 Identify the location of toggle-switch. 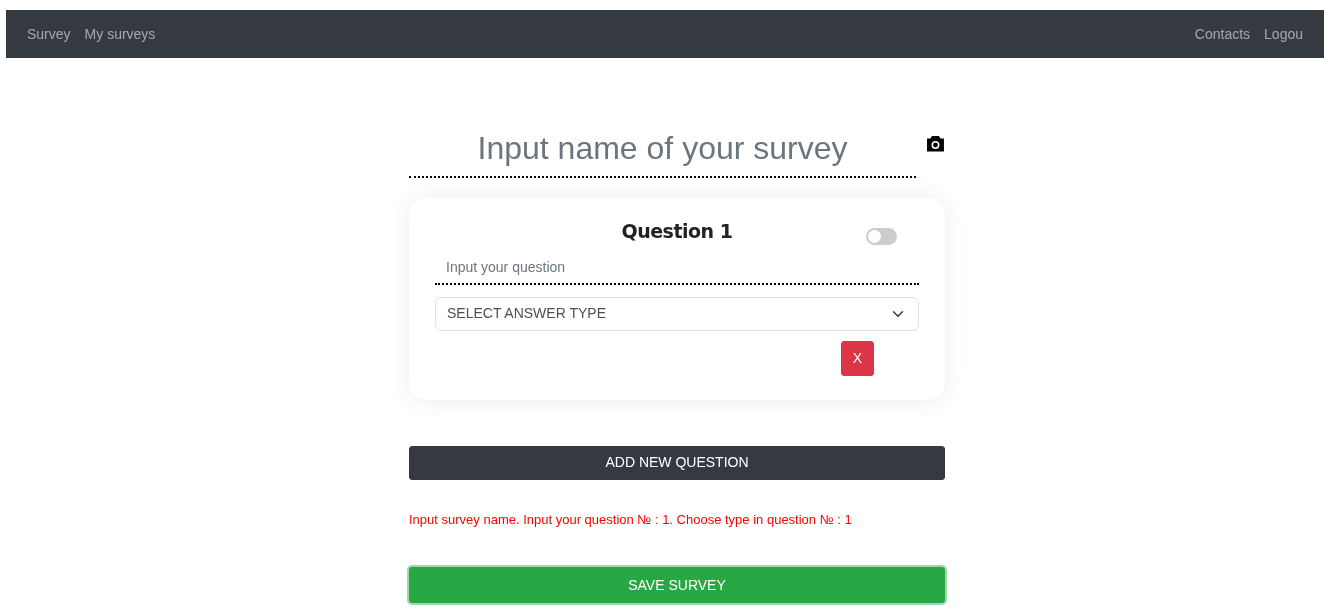
(881, 236).